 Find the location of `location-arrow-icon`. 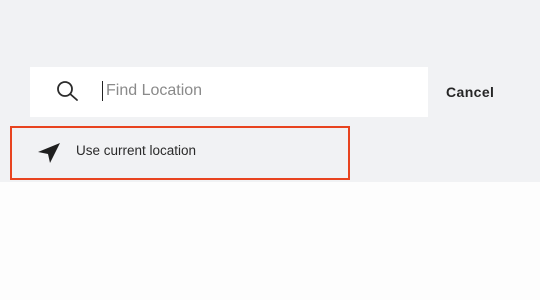

location-arrow-icon is located at coordinates (49, 153).